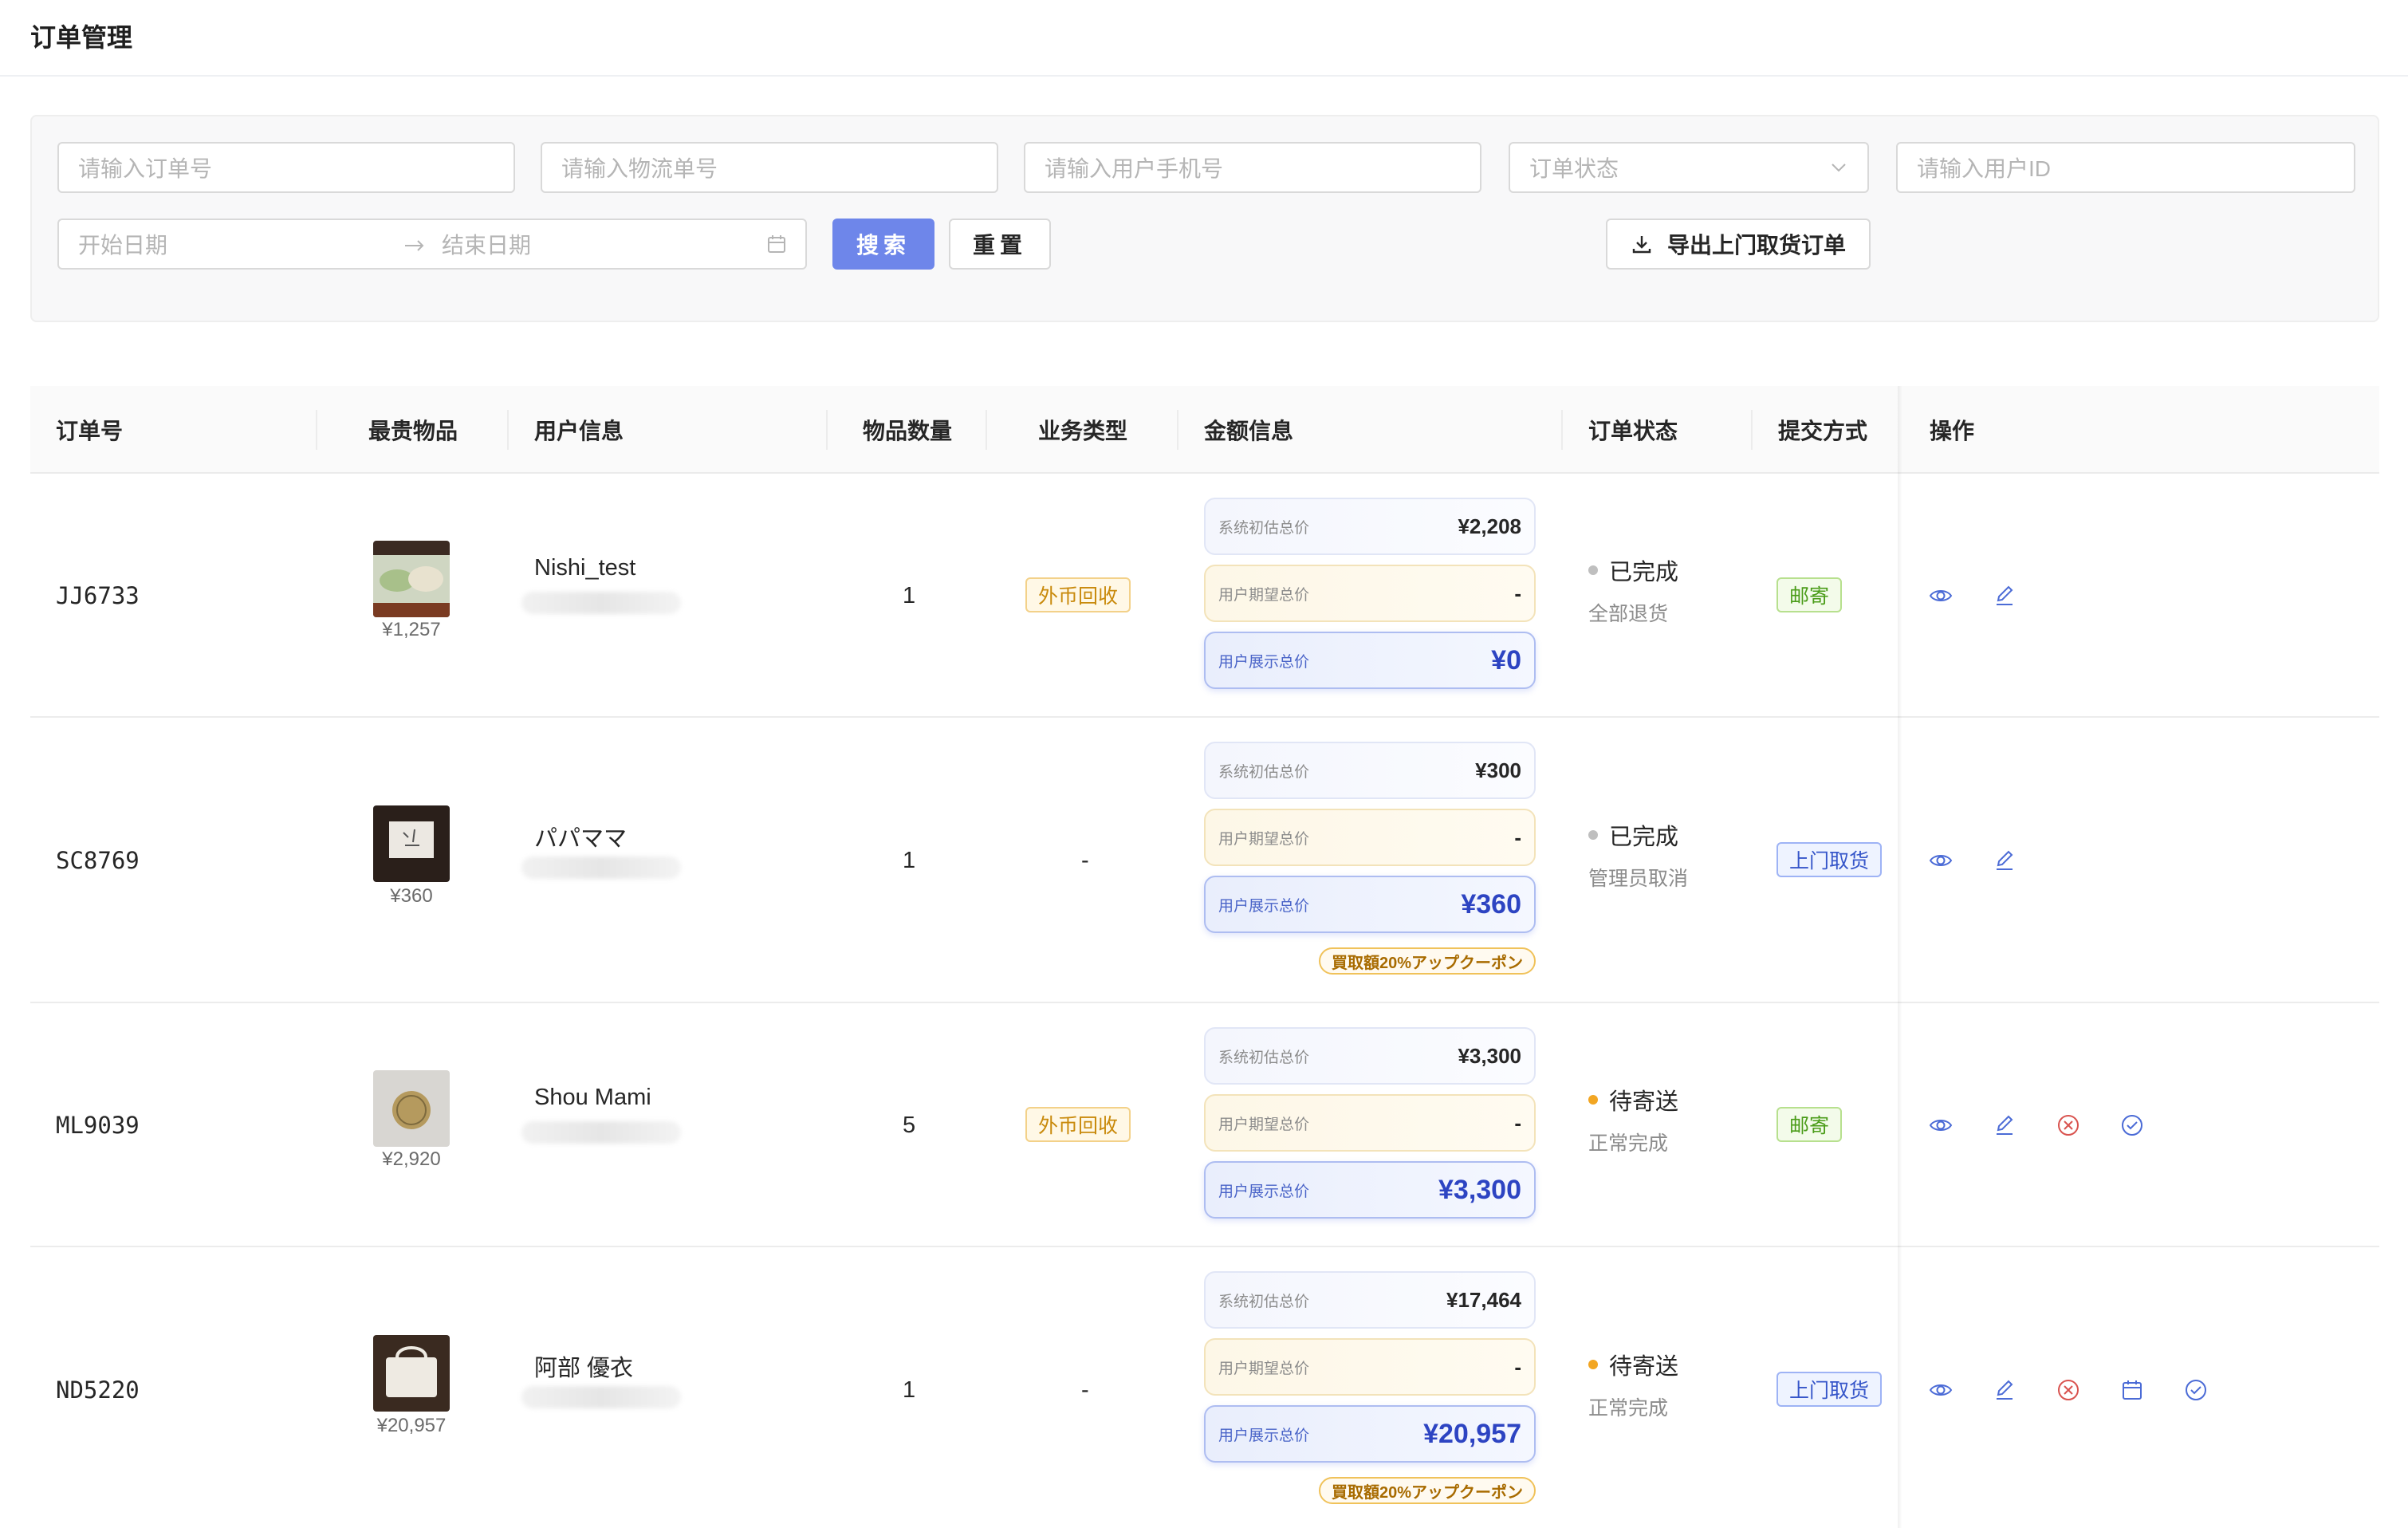 This screenshot has width=2408, height=1528. I want to click on column-header-business-type: 业务类型, so click(1083, 431).